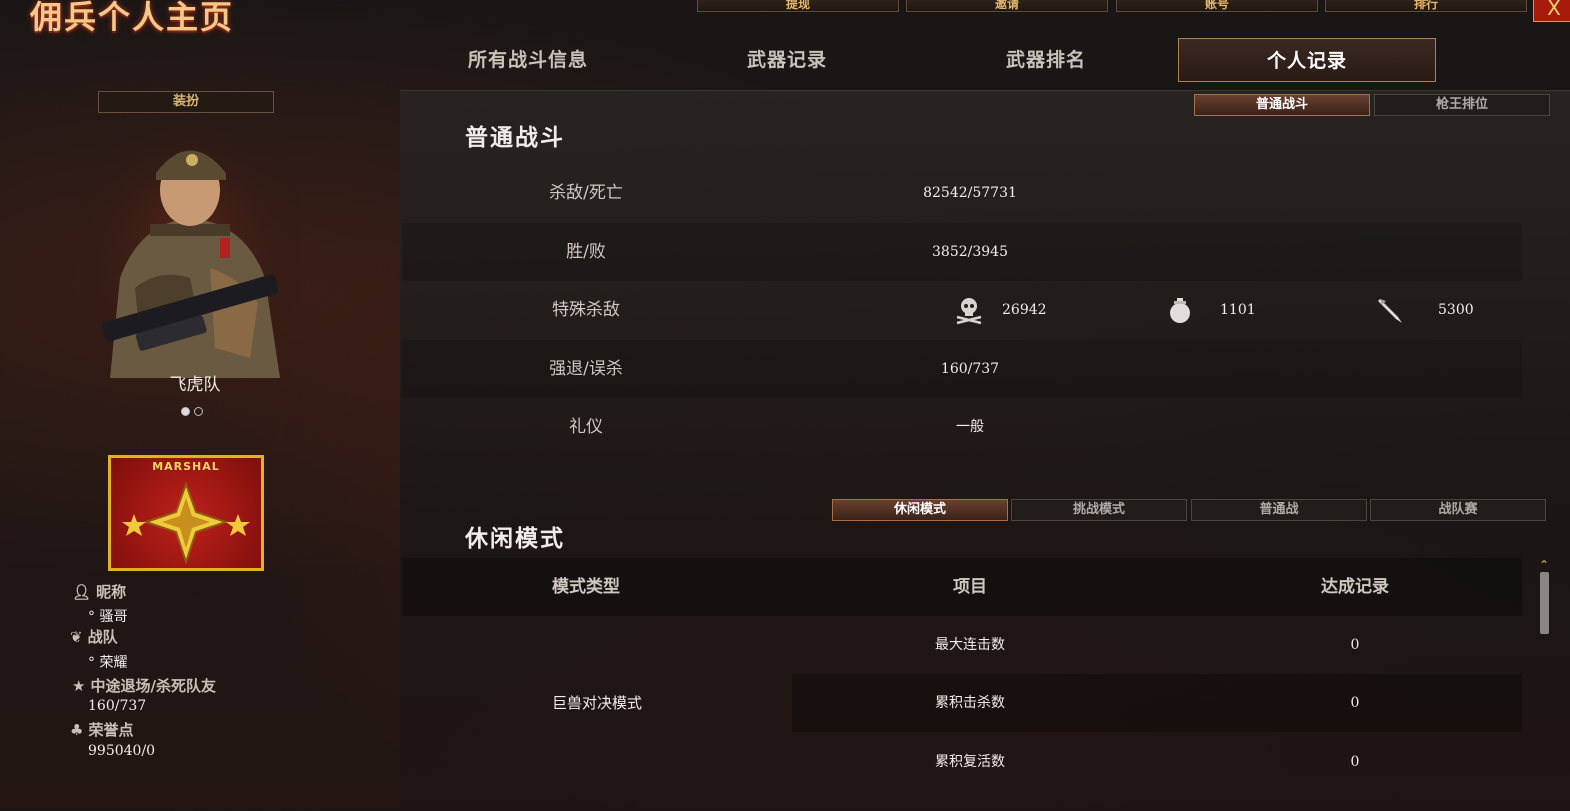  What do you see at coordinates (1024, 310) in the screenshot?
I see `headshot-value: 26942` at bounding box center [1024, 310].